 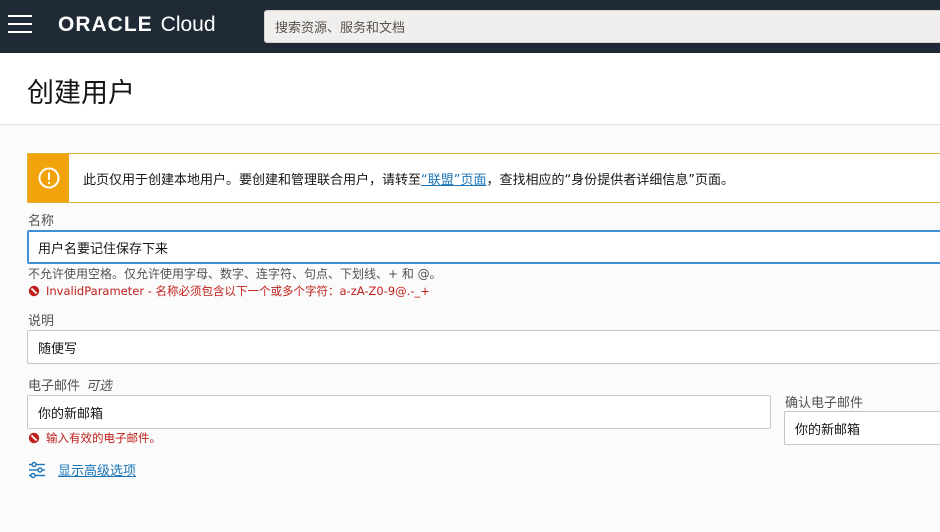 What do you see at coordinates (399, 412) in the screenshot?
I see `email-input: 你的新邮箱` at bounding box center [399, 412].